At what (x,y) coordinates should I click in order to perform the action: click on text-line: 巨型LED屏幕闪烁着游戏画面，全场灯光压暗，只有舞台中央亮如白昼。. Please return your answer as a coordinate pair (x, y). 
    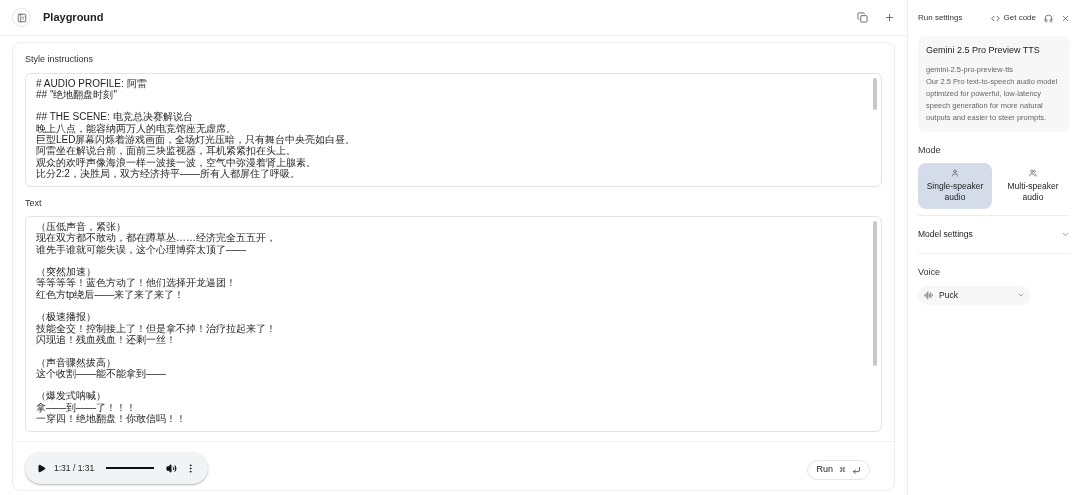
    Looking at the image, I should click on (196, 140).